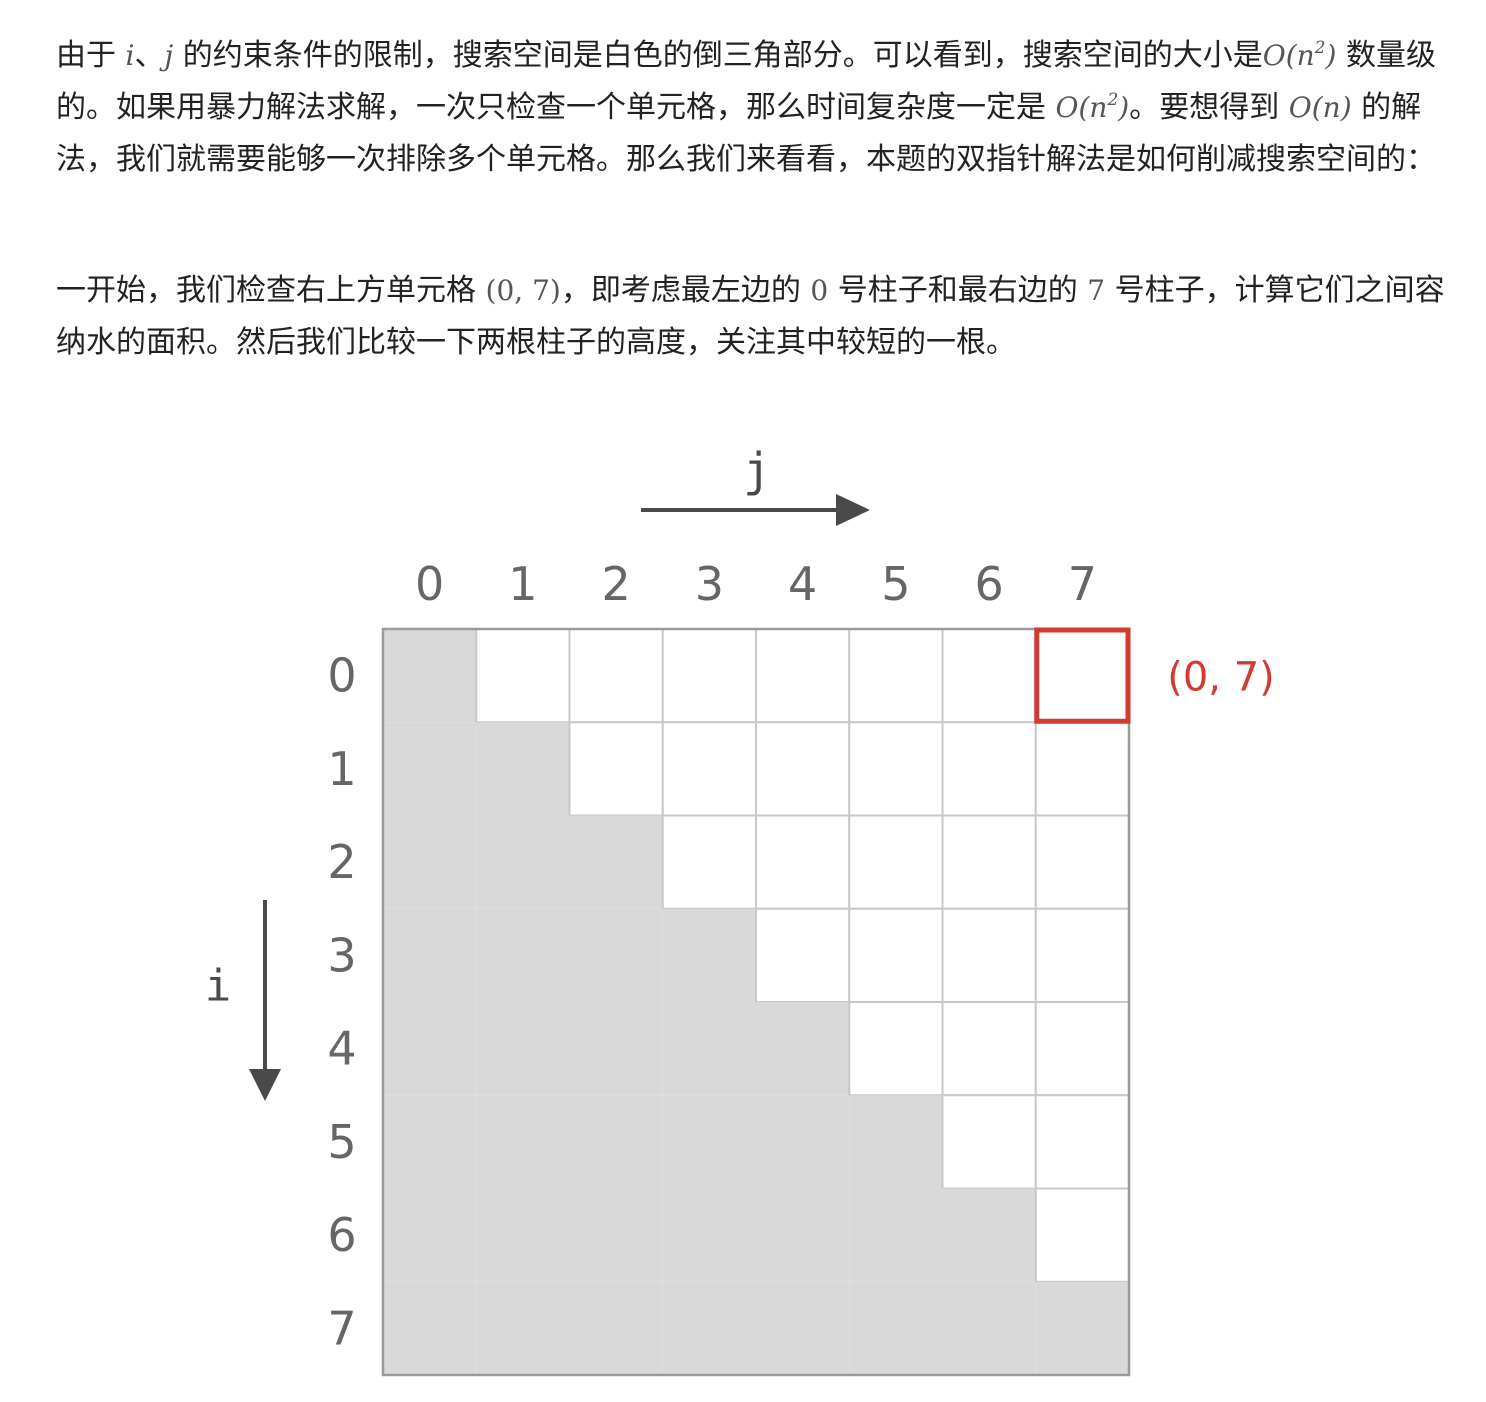 The width and height of the screenshot is (1486, 1402). I want to click on column-label: 2, so click(615, 584).